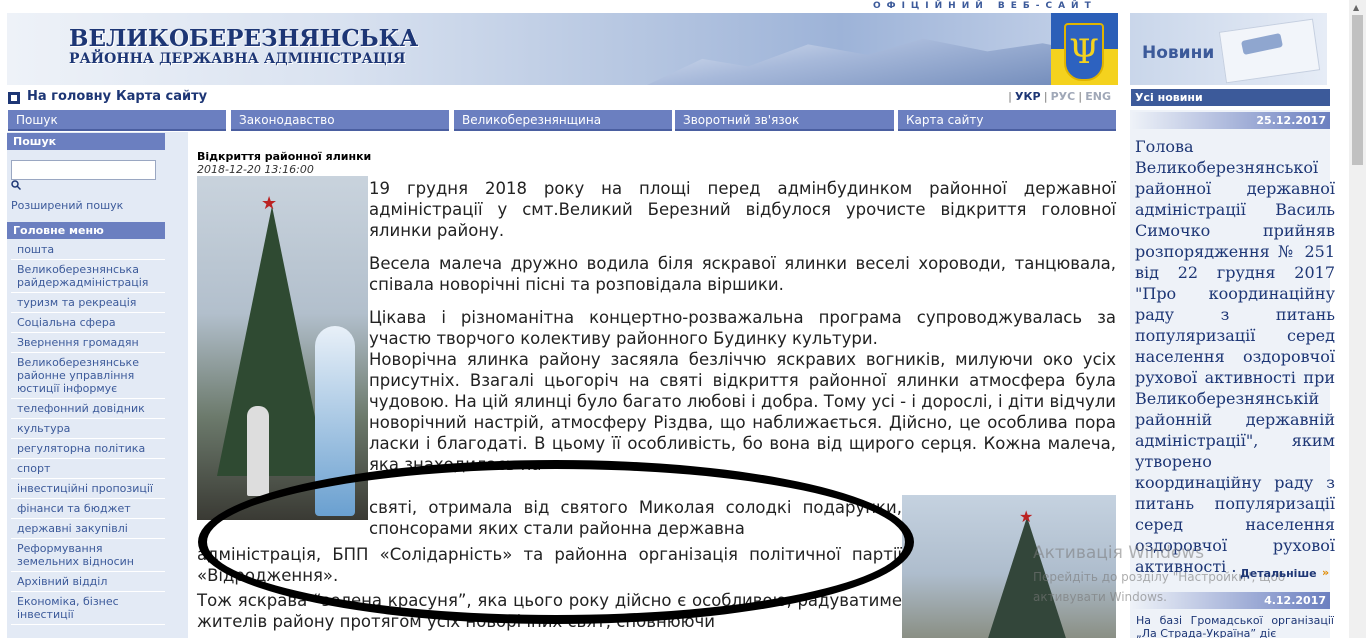  I want to click on home-link: На головну, so click(69, 96).